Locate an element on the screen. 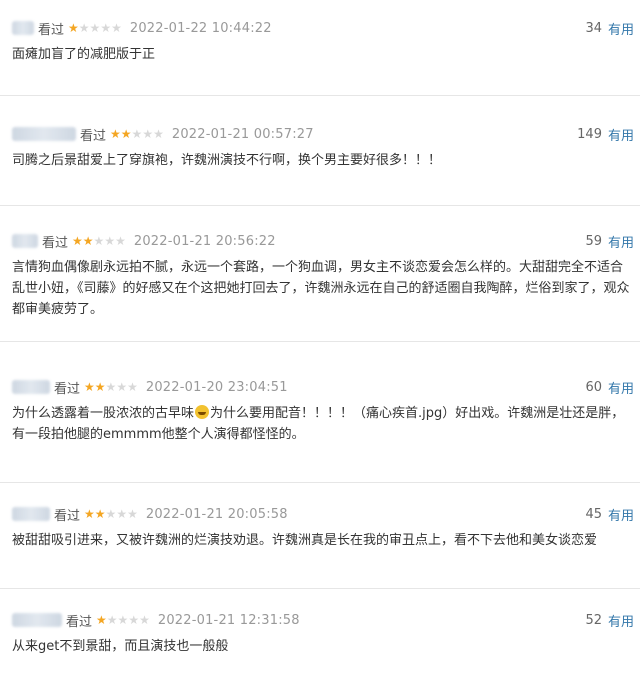 The height and width of the screenshot is (680, 640). useful-count: 149 is located at coordinates (589, 134).